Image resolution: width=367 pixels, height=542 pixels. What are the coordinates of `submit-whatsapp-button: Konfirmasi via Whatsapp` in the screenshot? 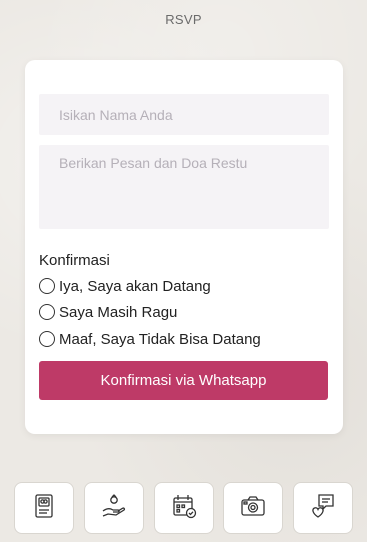 It's located at (183, 380).